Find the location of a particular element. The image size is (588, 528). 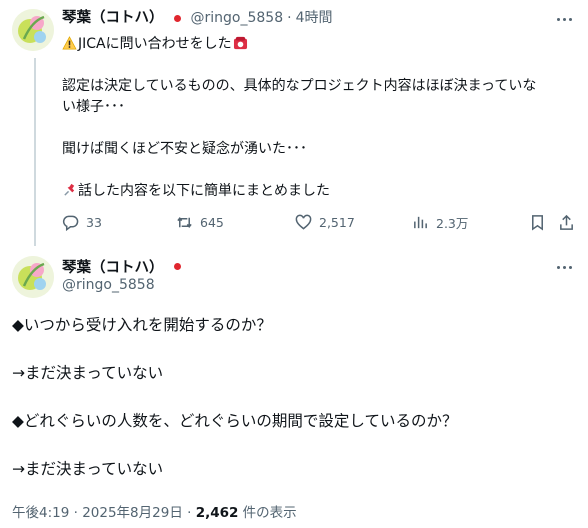

tweet-meta: 午後4:19 · 2025年8月29日 · 2,462 件の表示 is located at coordinates (154, 511).